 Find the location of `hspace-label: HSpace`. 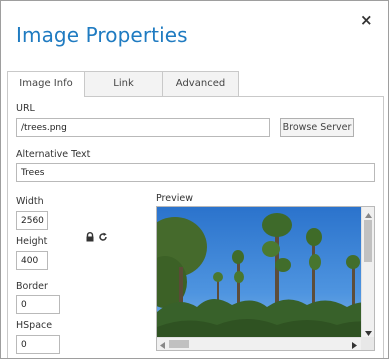

hspace-label: HSpace is located at coordinates (34, 325).